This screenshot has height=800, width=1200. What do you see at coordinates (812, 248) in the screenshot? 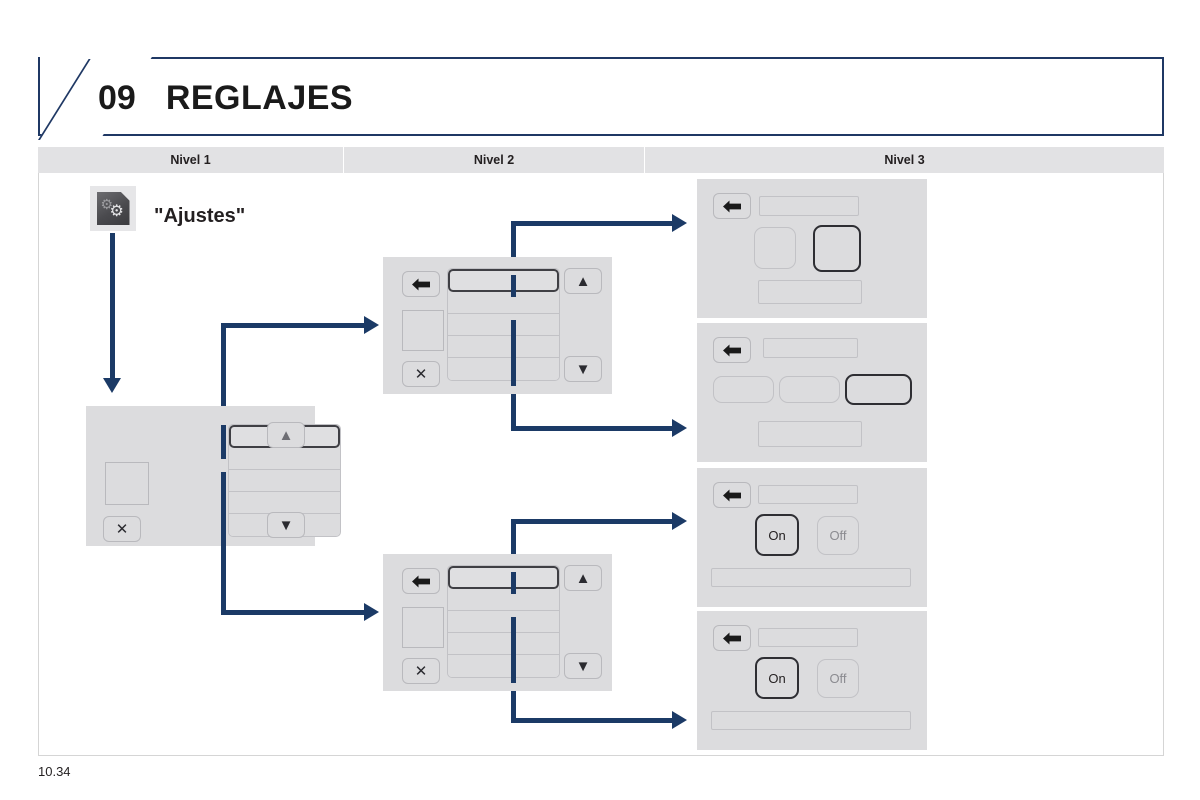
I see `level3-screen-two-tiles` at bounding box center [812, 248].